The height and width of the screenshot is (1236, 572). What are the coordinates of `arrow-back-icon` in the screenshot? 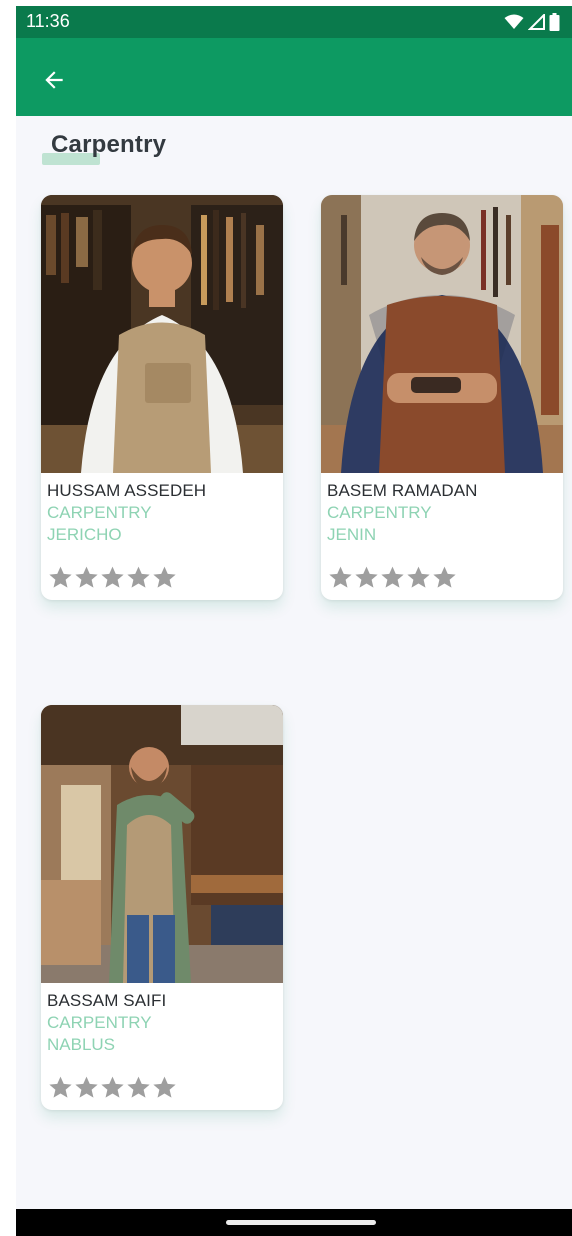 It's located at (54, 80).